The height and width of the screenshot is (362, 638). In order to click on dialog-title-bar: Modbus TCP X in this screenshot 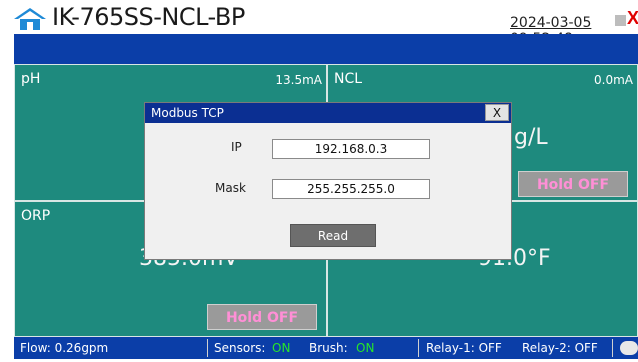, I will do `click(328, 113)`.